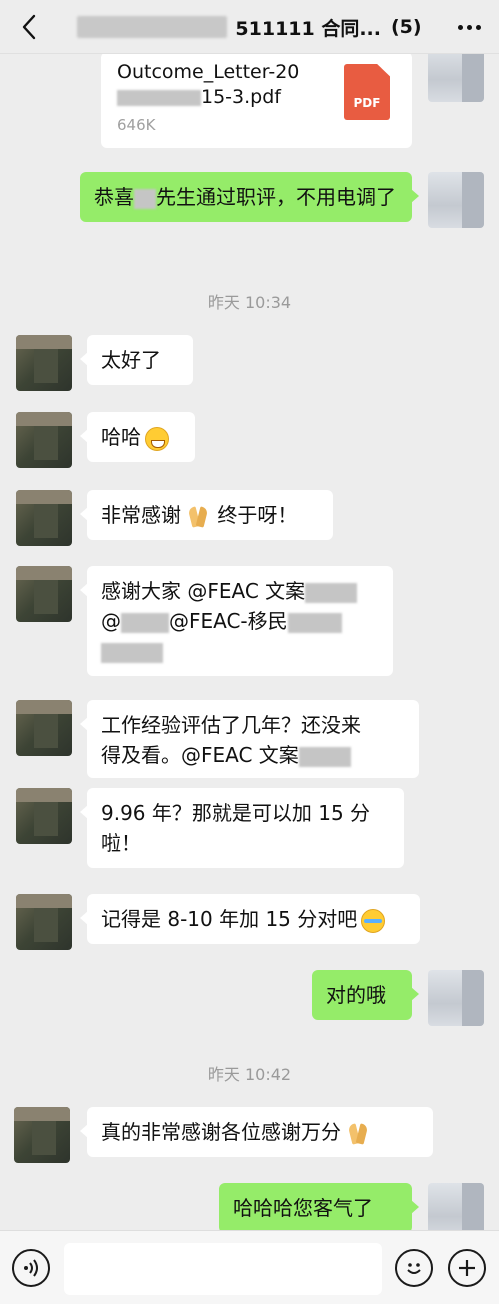 This screenshot has height=1304, width=499. I want to click on chat-header: 511111 合同... (5), so click(249, 27).